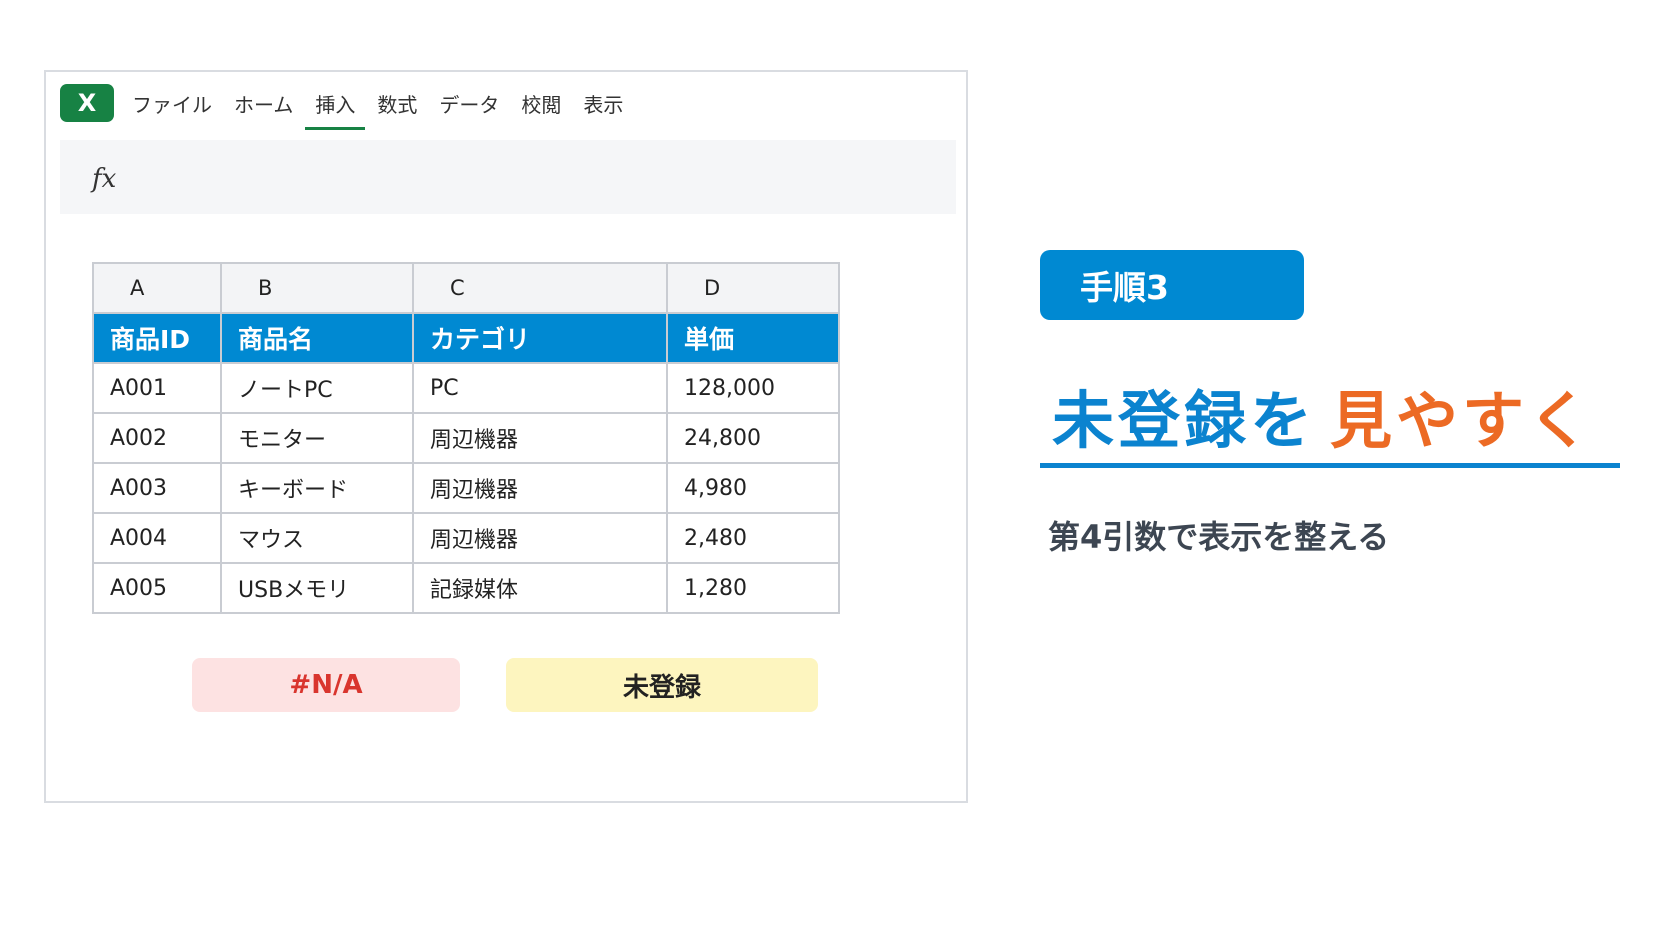  I want to click on tab-insert: 挿入, so click(335, 109).